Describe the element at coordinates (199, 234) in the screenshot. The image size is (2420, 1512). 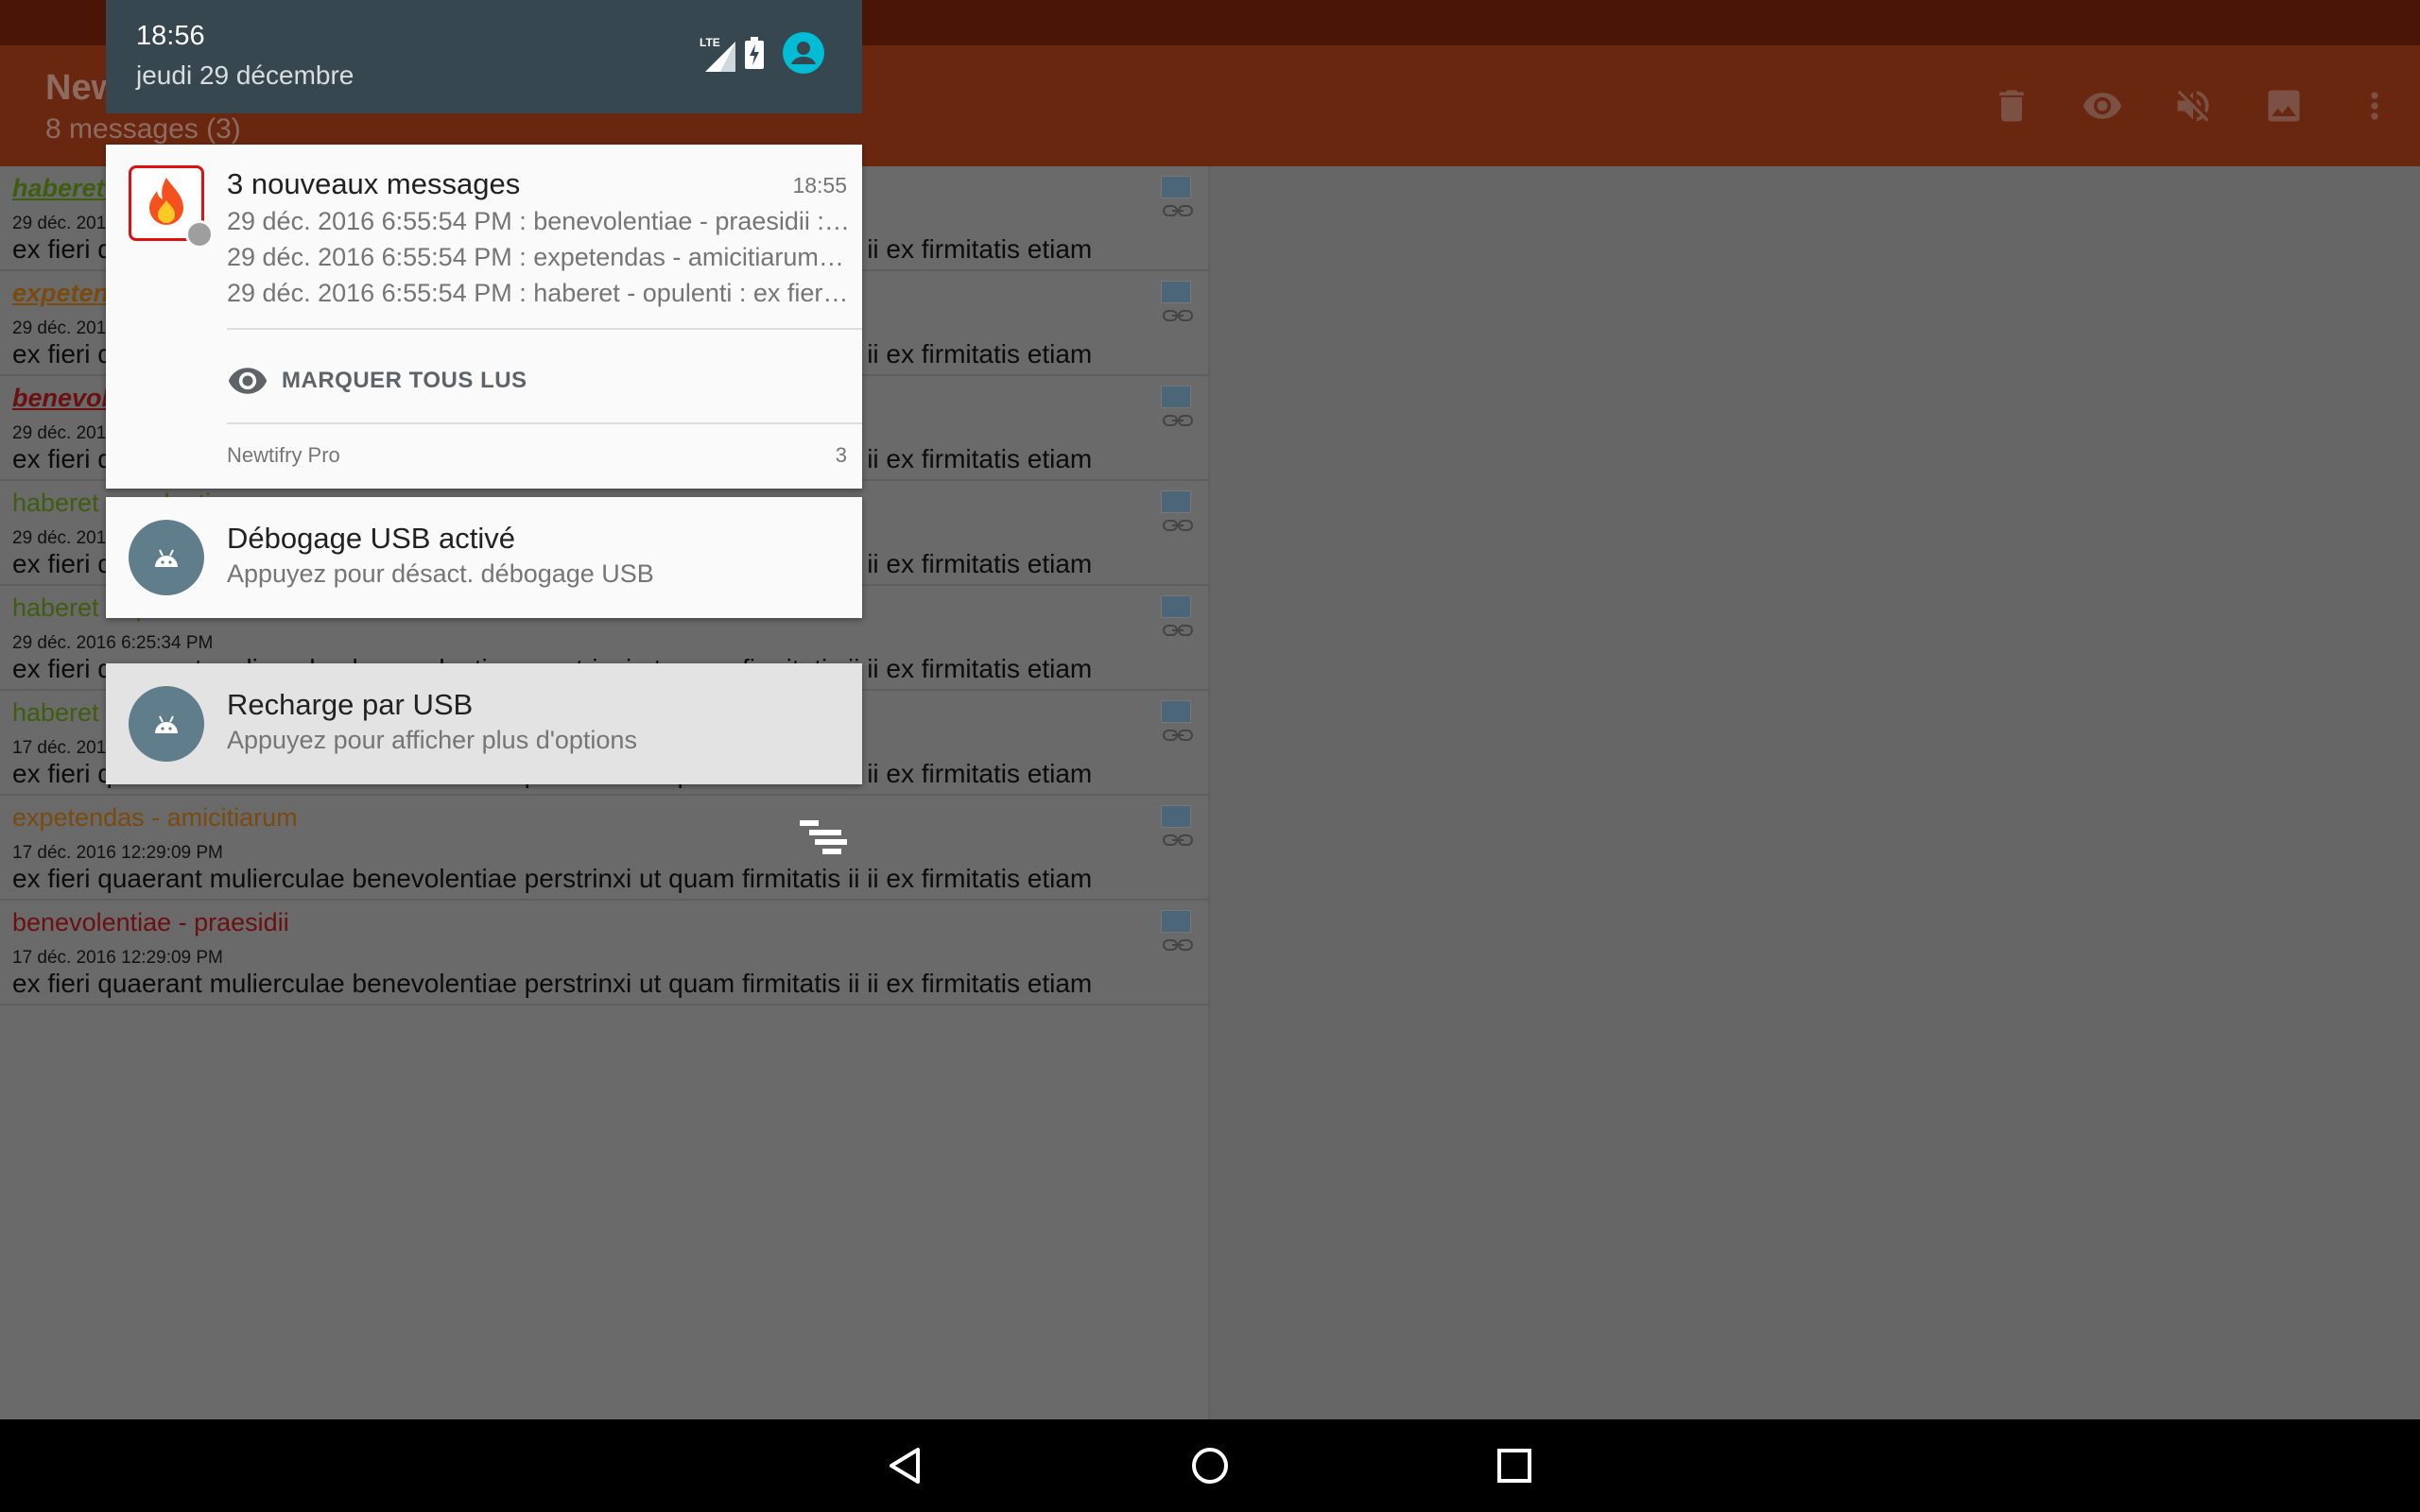
I see `app-badge-icon` at that location.